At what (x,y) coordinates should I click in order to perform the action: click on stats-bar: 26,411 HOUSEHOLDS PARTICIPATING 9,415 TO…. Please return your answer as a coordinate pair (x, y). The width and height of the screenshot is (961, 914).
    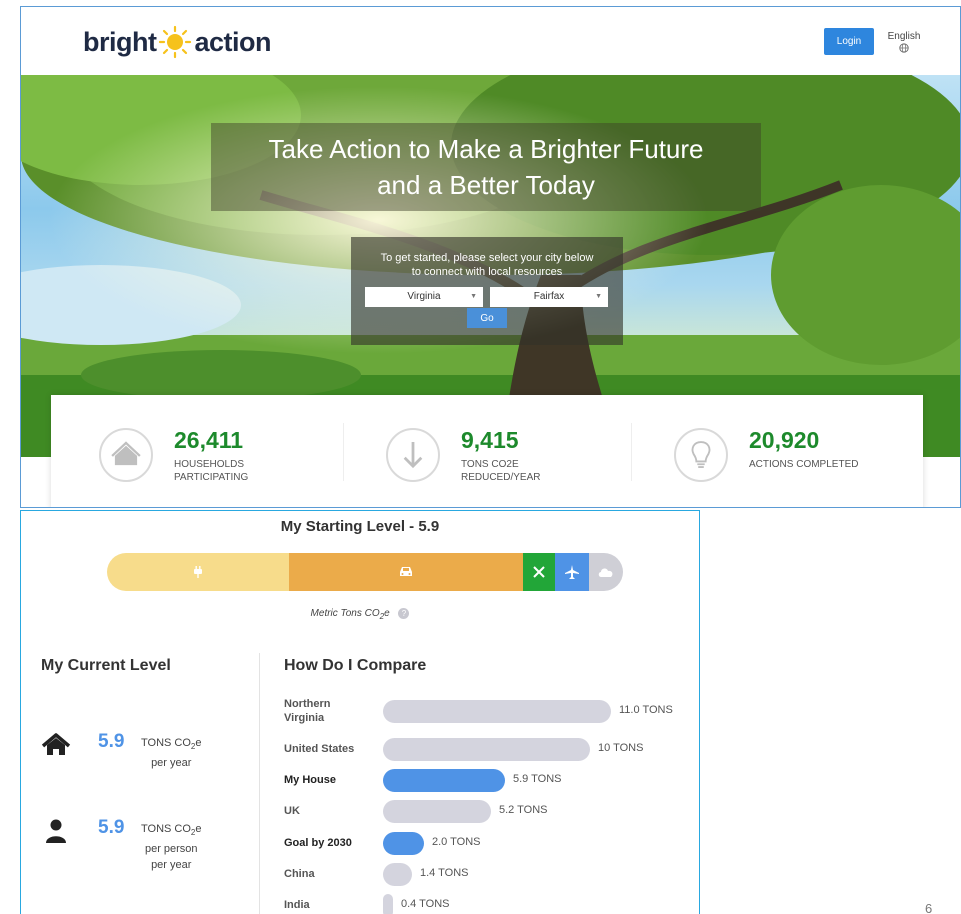
    Looking at the image, I should click on (487, 451).